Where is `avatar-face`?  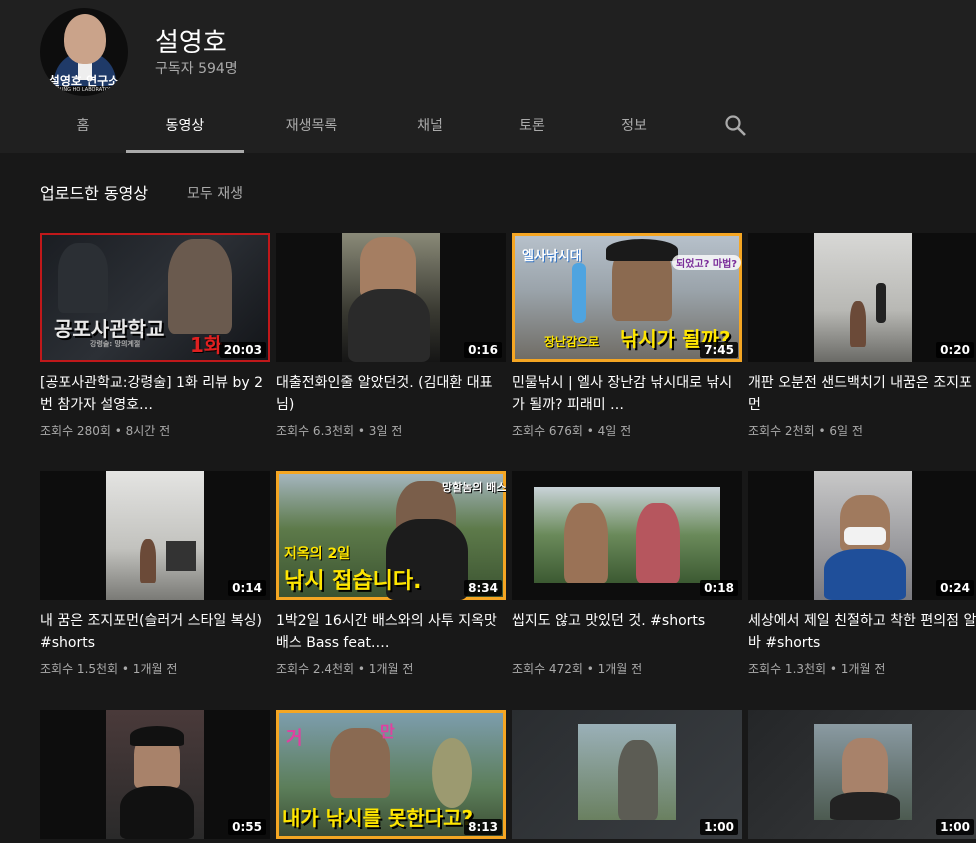
avatar-face is located at coordinates (85, 39).